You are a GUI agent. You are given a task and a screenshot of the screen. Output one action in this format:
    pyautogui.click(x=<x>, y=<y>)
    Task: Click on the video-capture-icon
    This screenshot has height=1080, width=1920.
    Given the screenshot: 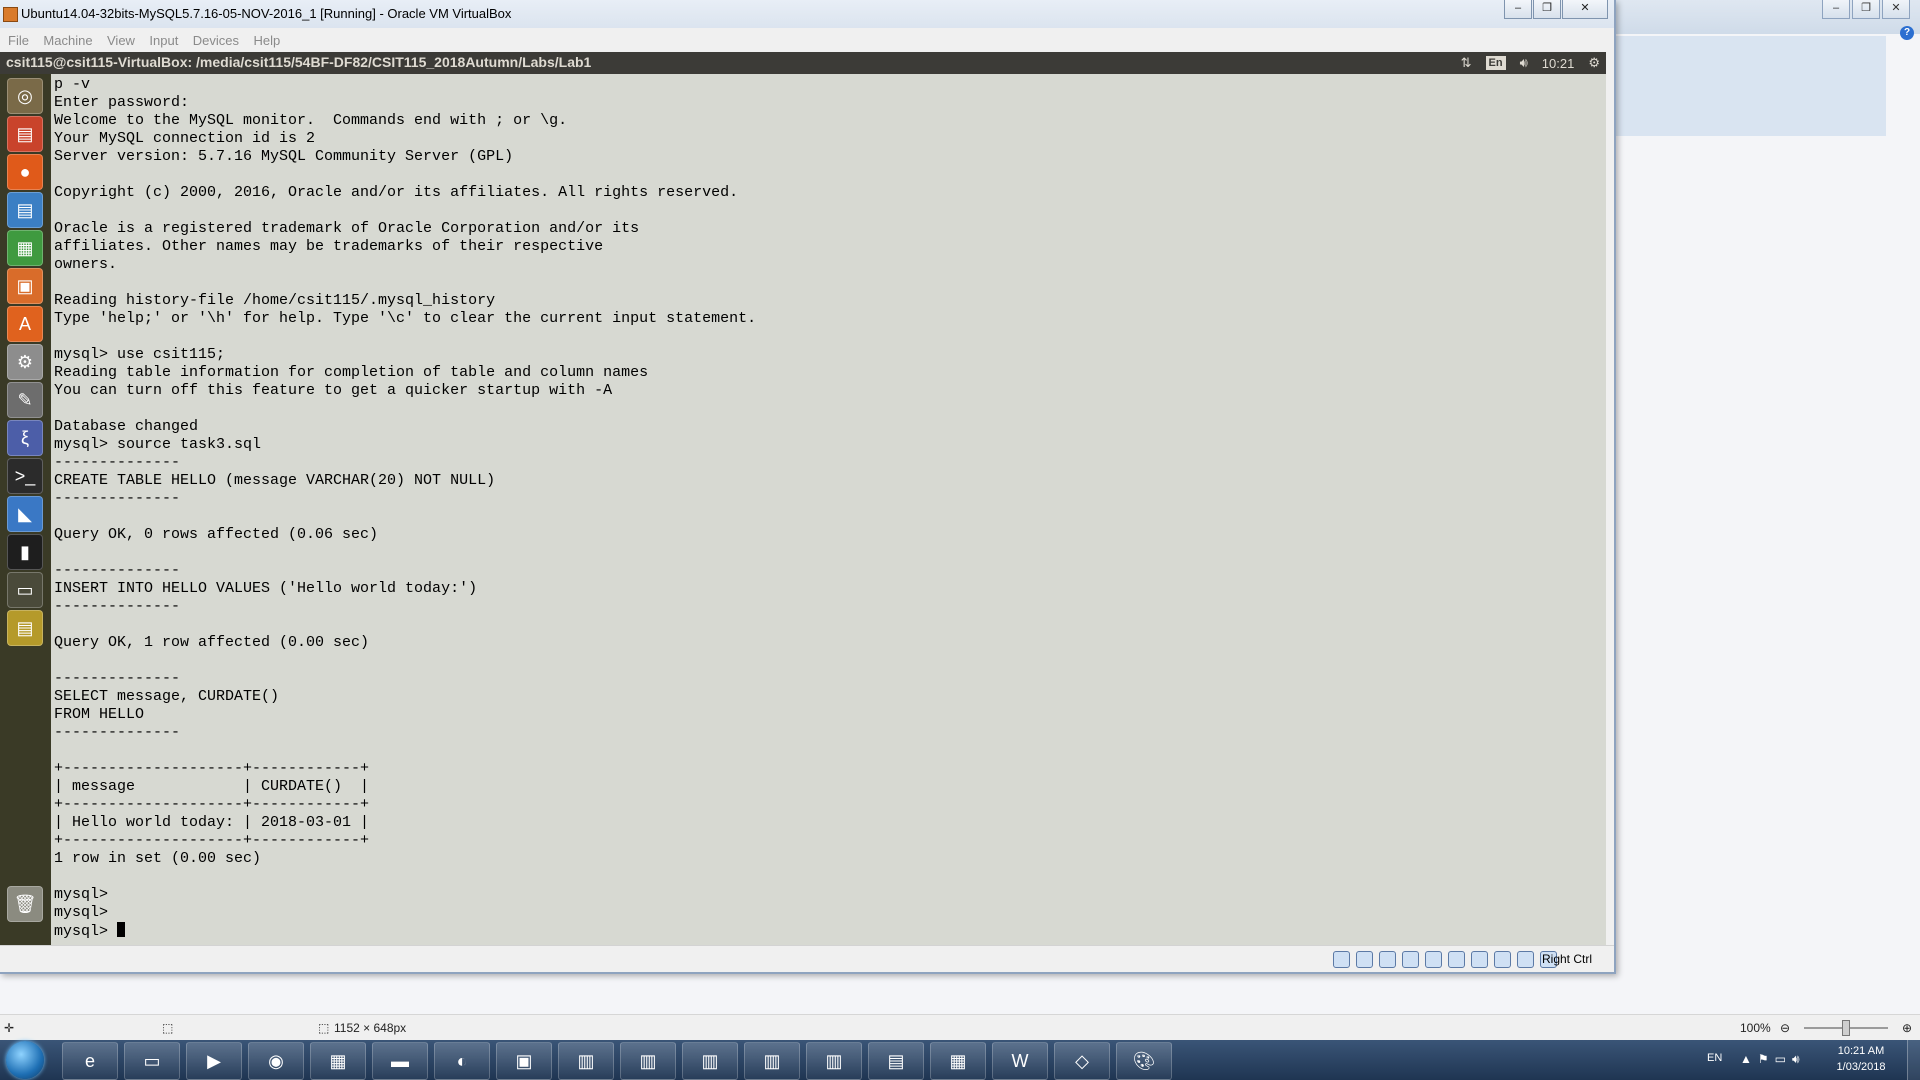 What is the action you would take?
    pyautogui.click(x=1502, y=959)
    